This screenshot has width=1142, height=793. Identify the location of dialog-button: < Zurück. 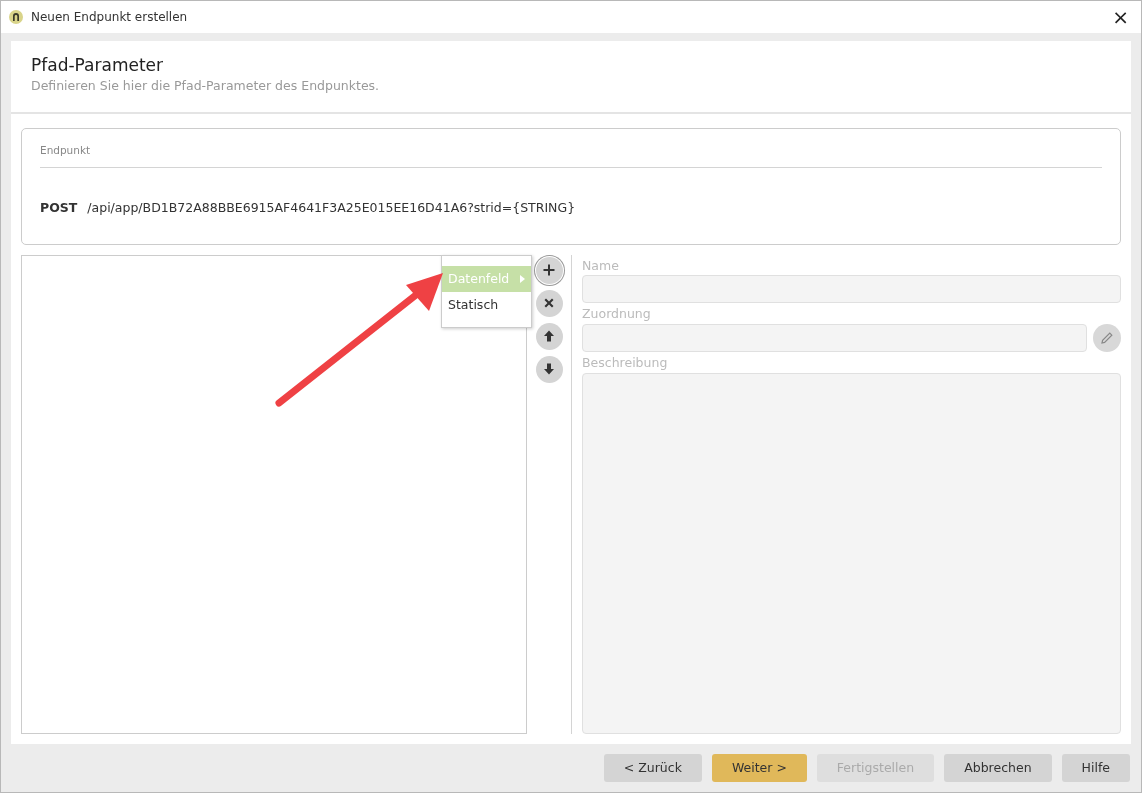
(652, 768).